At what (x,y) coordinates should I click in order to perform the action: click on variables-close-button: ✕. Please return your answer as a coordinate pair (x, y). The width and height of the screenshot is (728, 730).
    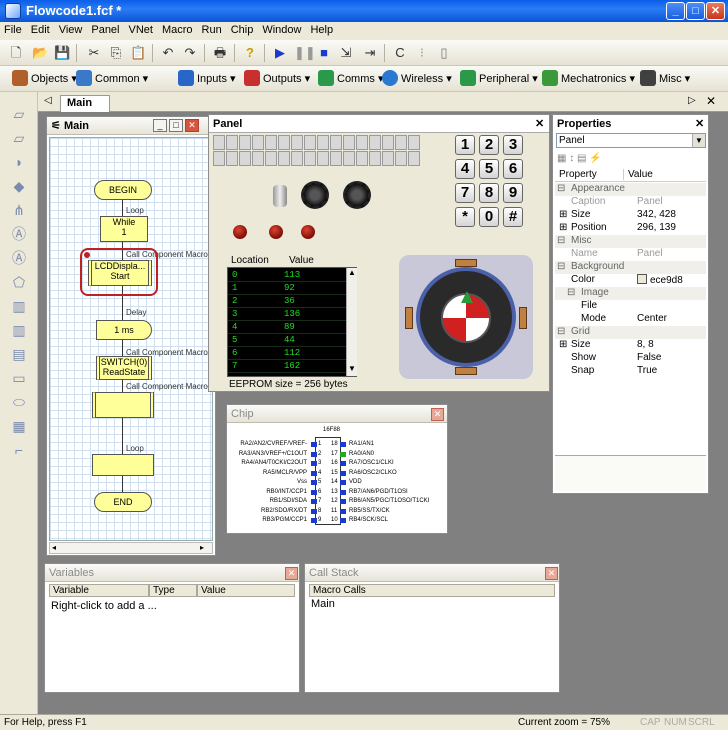
    Looking at the image, I should click on (291, 573).